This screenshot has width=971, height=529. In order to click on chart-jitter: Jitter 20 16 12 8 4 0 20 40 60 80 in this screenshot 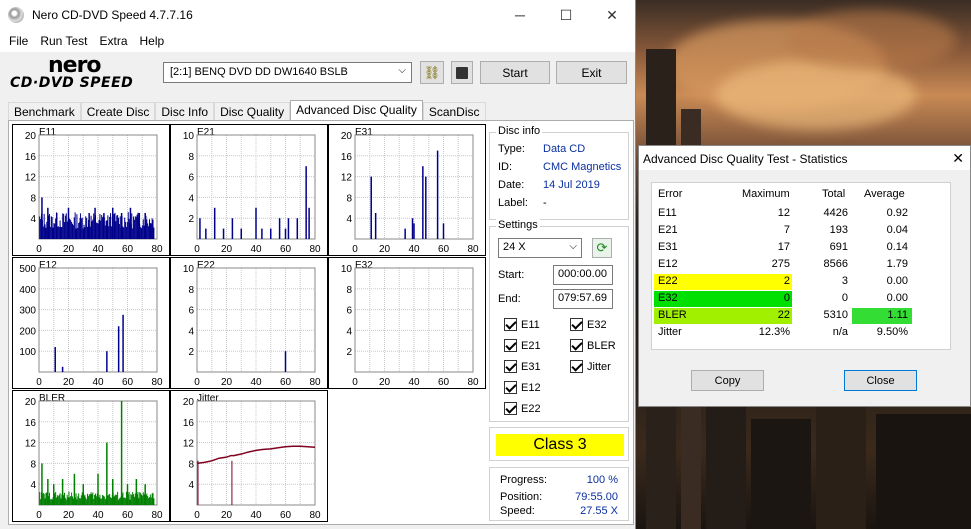, I will do `click(249, 456)`.